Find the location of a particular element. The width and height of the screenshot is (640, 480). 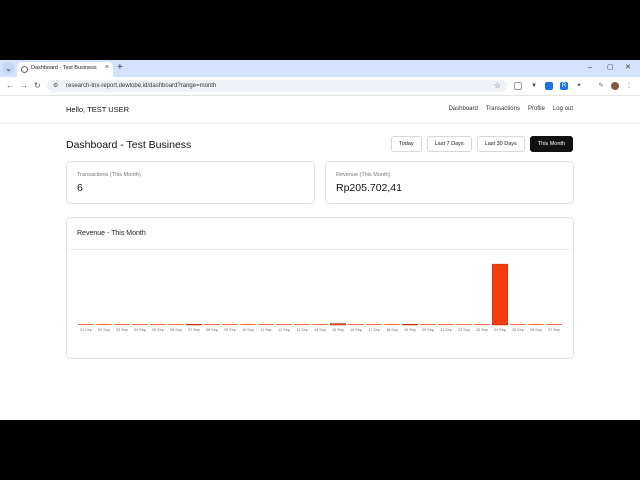

bar-01-sep is located at coordinates (86, 324).